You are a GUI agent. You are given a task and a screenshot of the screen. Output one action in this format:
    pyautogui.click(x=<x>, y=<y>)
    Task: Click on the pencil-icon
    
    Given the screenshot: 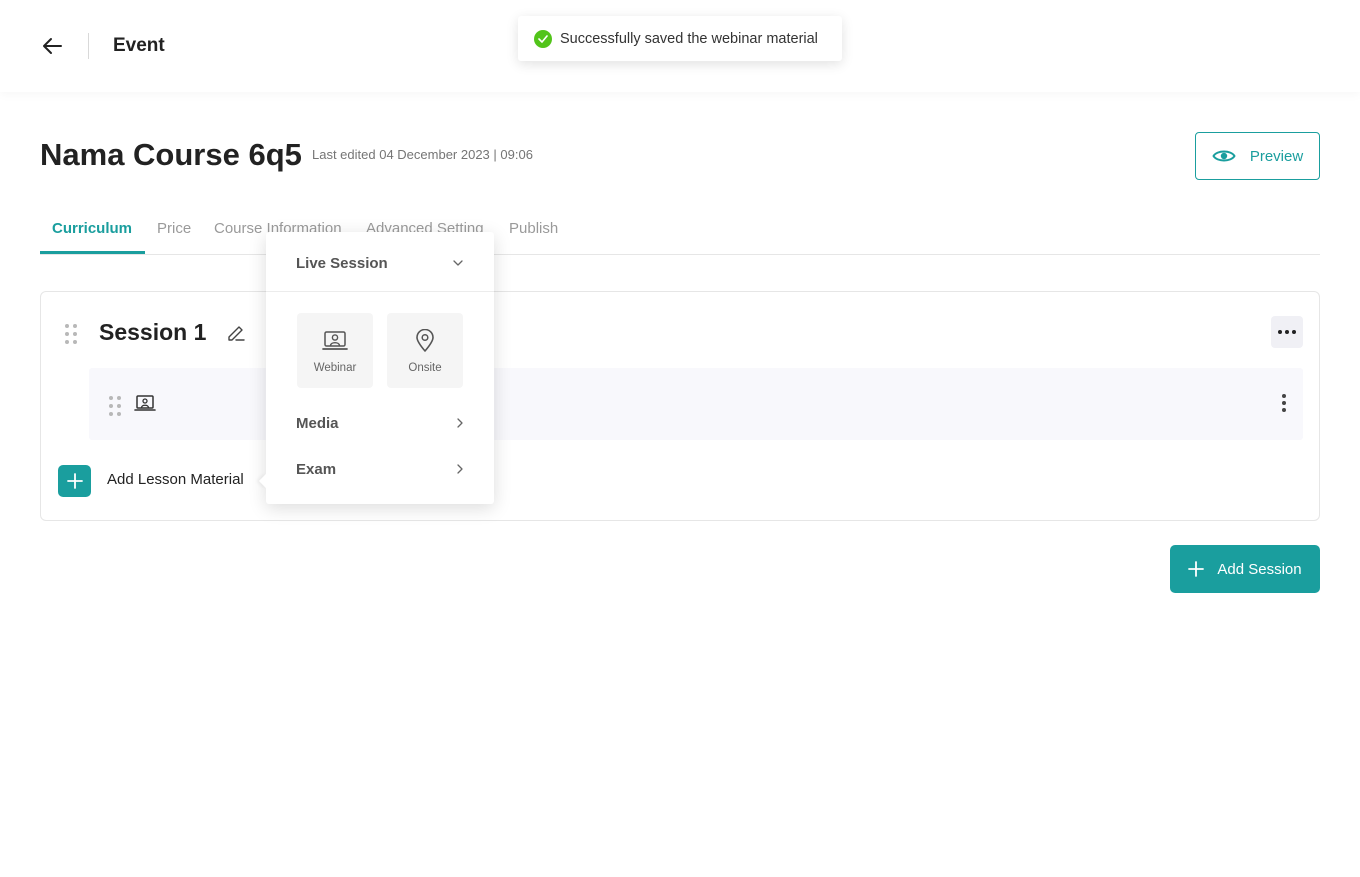 What is the action you would take?
    pyautogui.click(x=236, y=333)
    